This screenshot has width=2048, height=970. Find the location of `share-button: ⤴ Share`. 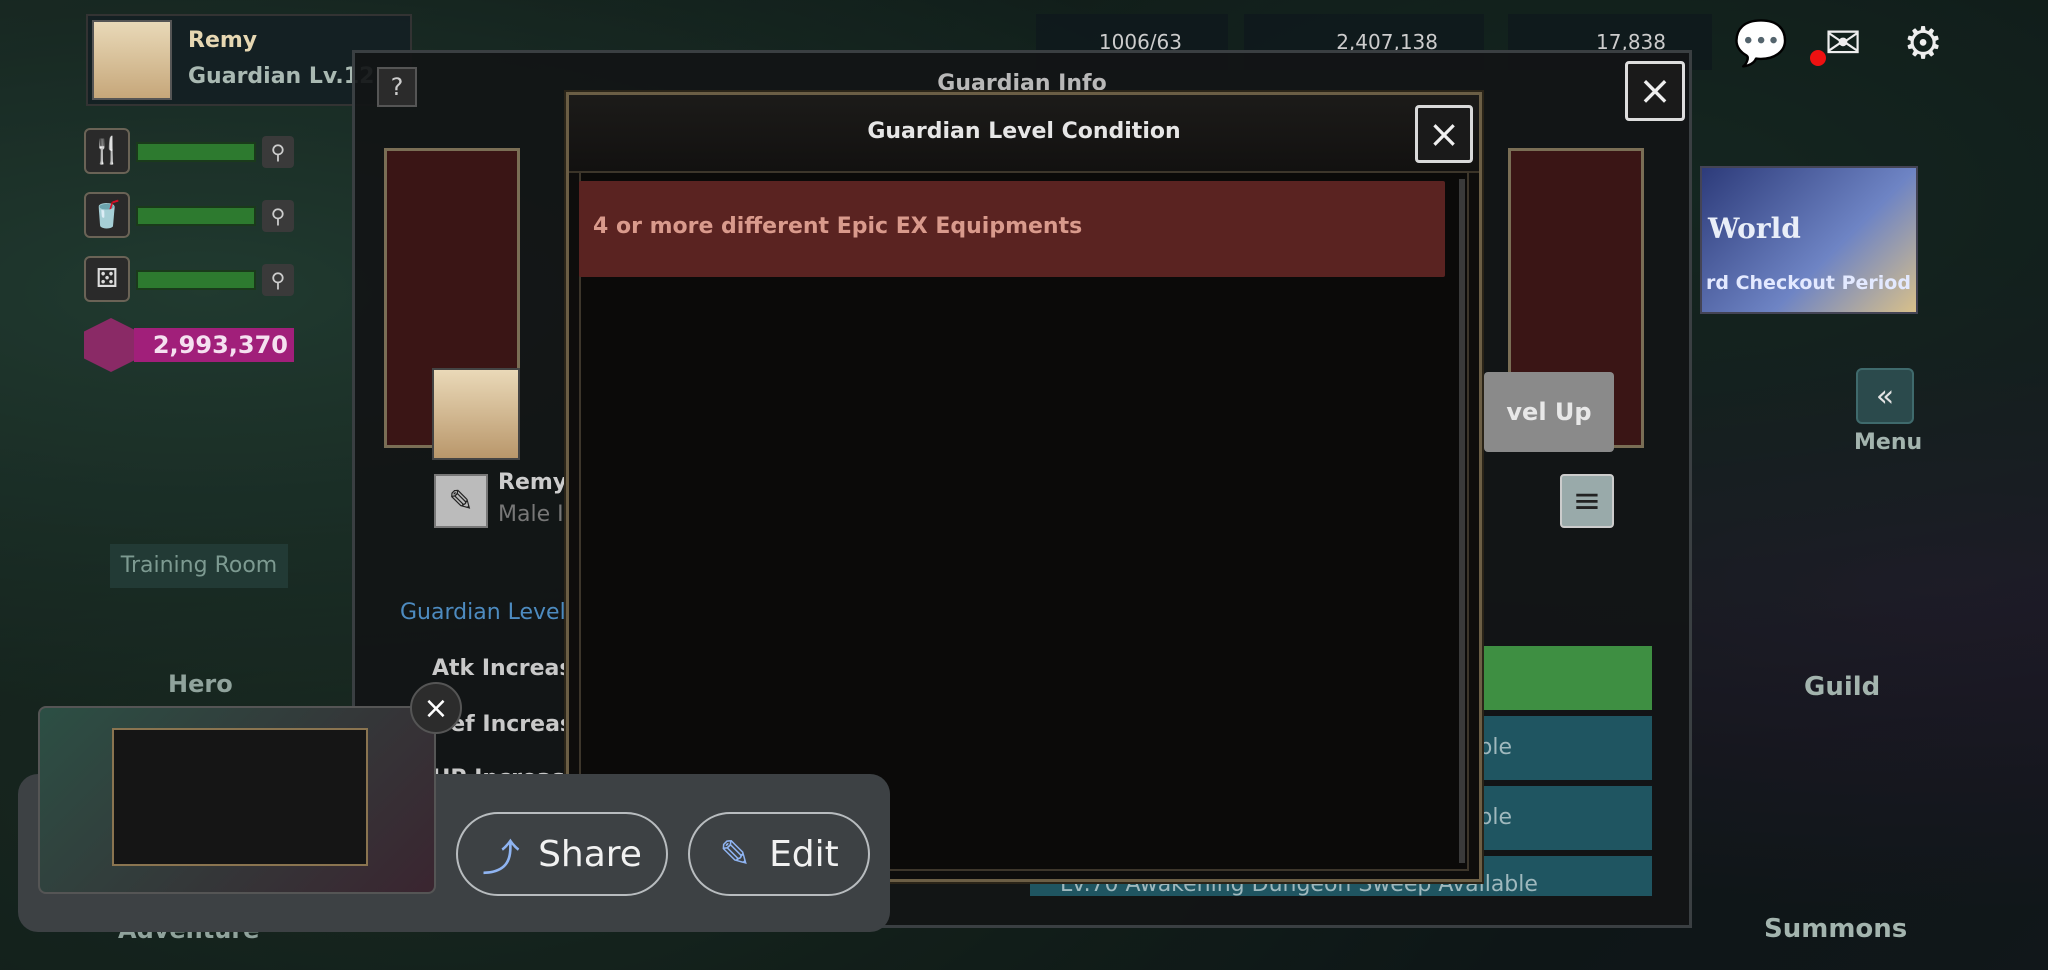

share-button: ⤴ Share is located at coordinates (562, 854).